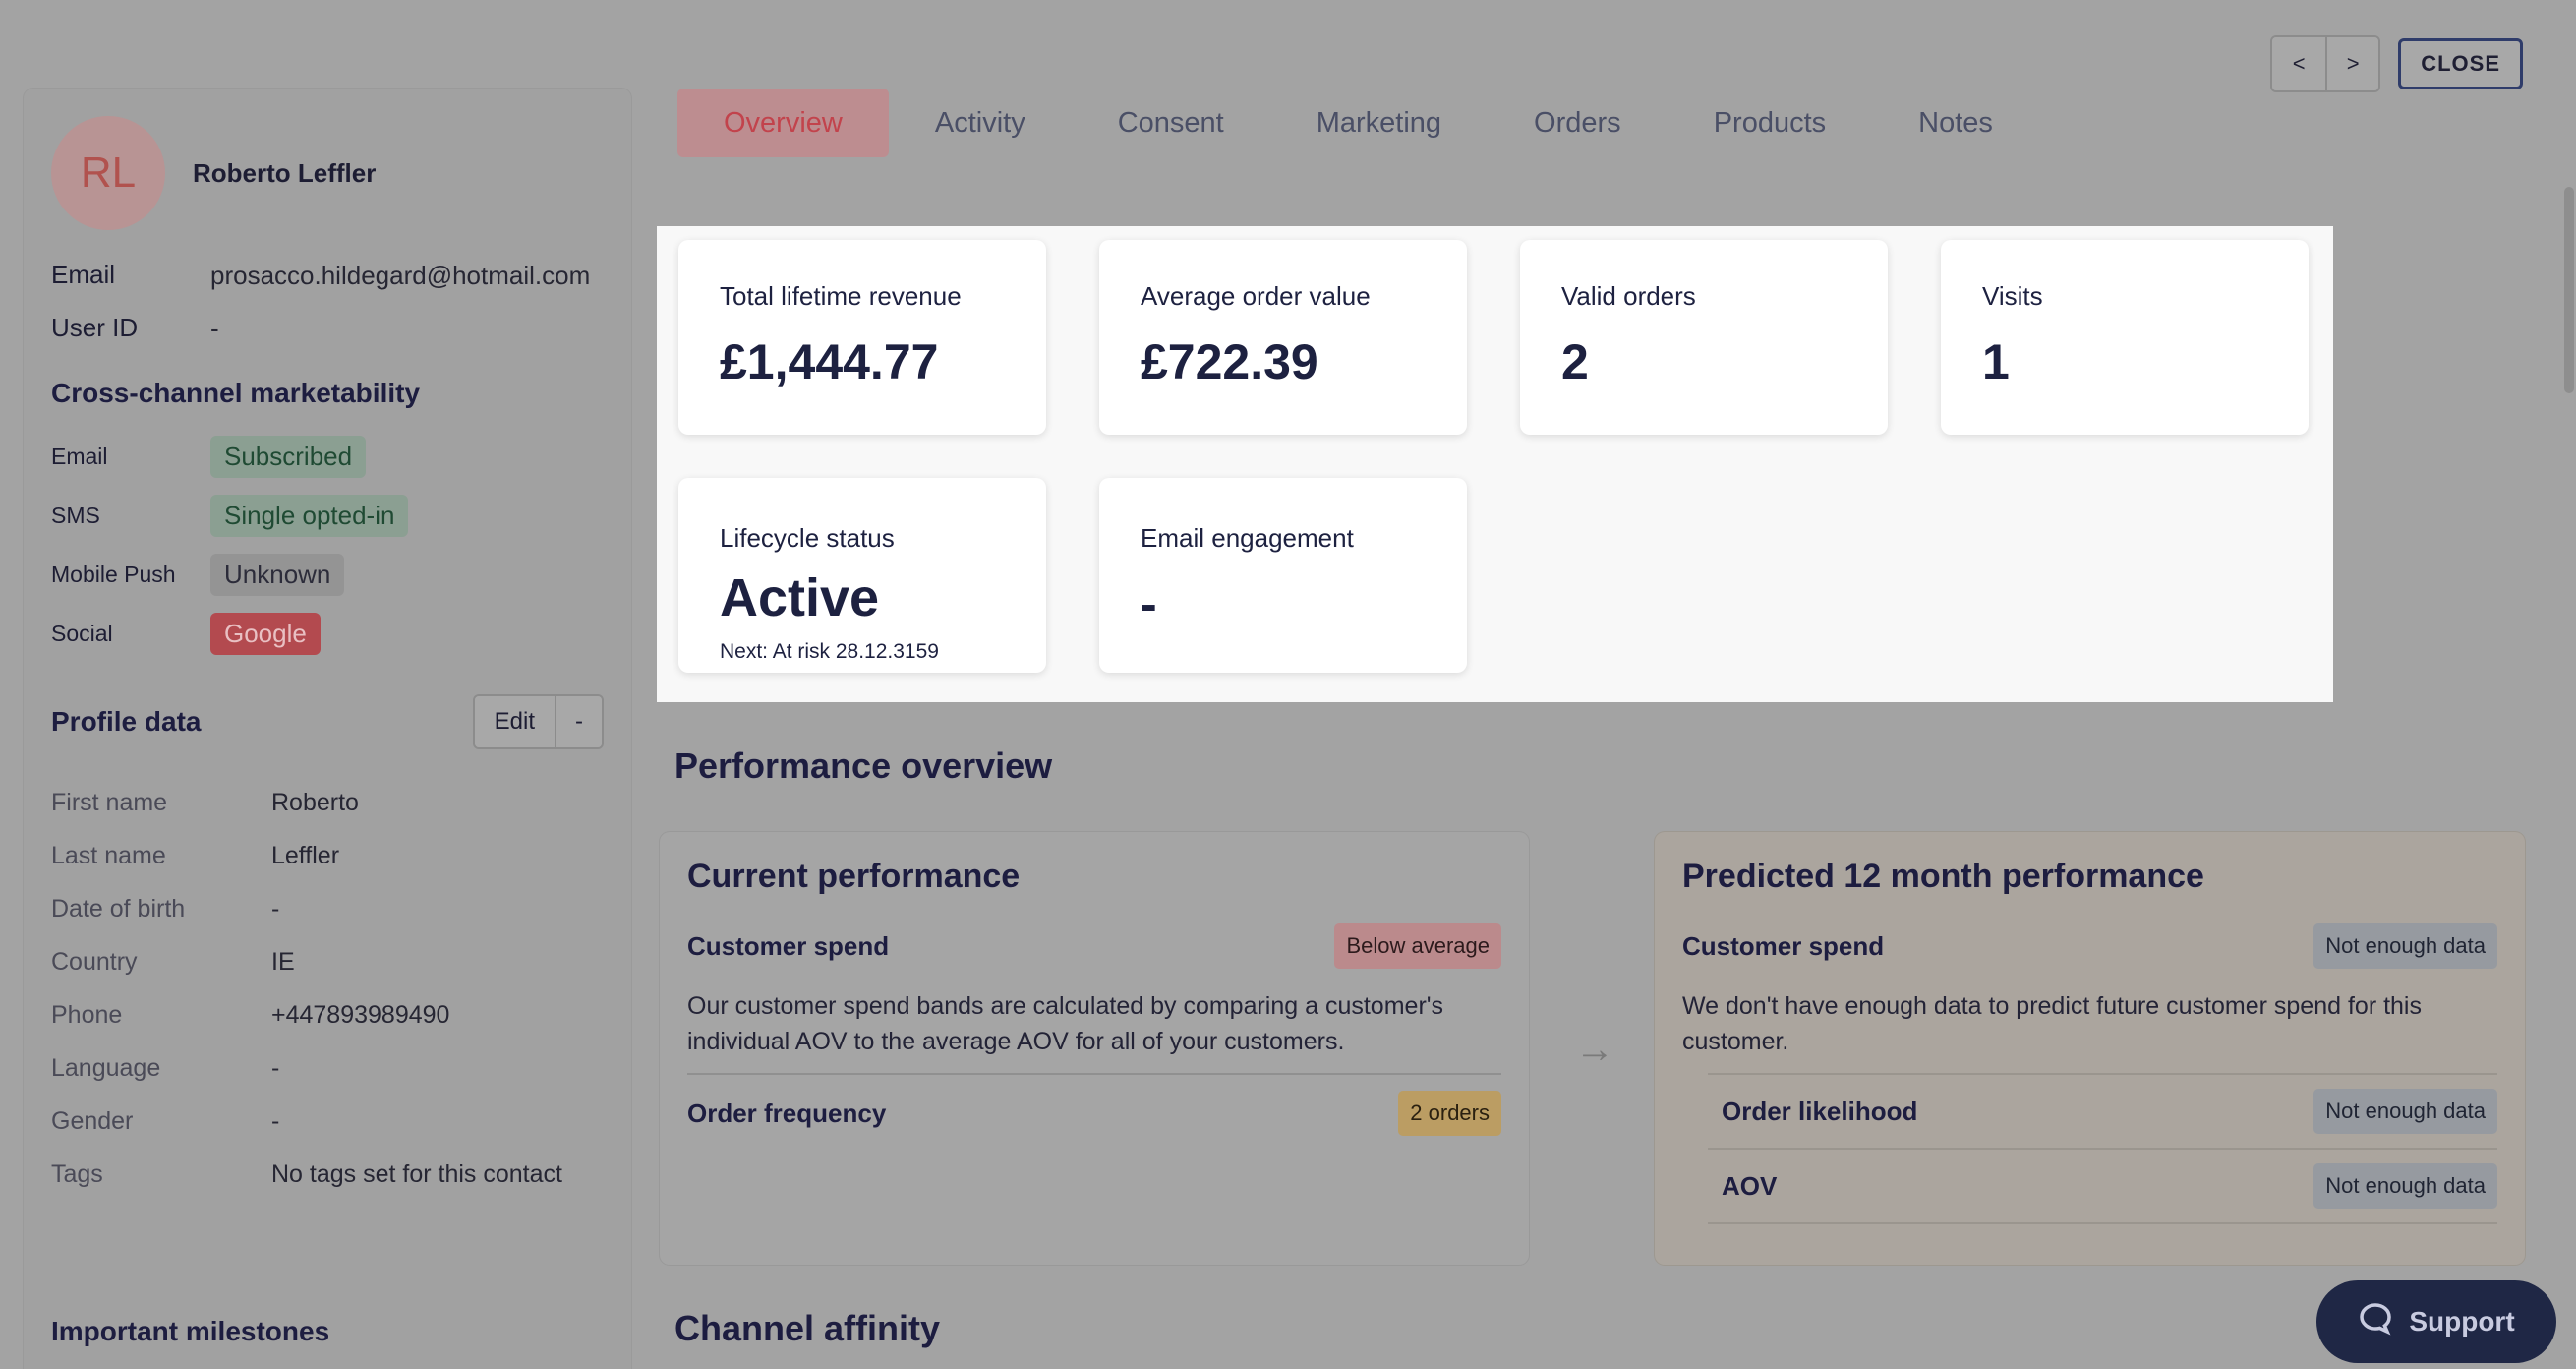 The height and width of the screenshot is (1369, 2576). What do you see at coordinates (214, 329) in the screenshot?
I see `userid-value: -` at bounding box center [214, 329].